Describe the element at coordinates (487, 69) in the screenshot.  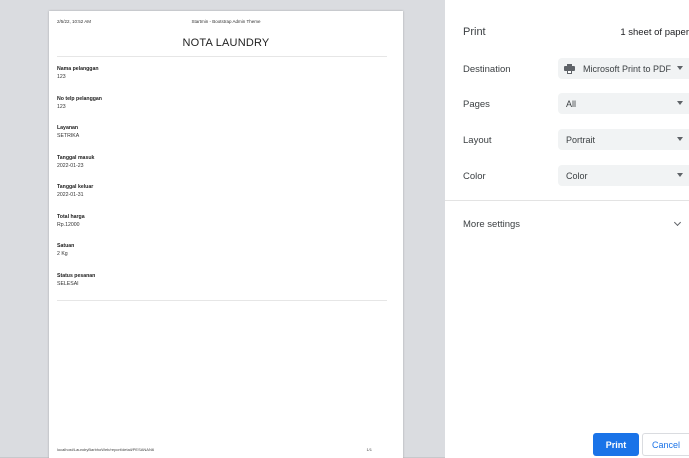
I see `destination-label: Destination` at that location.